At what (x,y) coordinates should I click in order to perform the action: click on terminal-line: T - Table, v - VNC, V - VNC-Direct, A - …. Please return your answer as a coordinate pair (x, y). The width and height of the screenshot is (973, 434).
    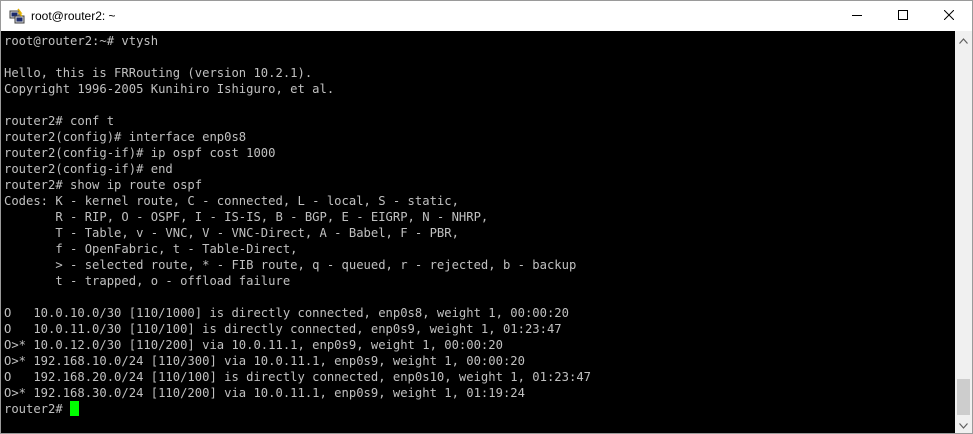
    Looking at the image, I should click on (231, 233).